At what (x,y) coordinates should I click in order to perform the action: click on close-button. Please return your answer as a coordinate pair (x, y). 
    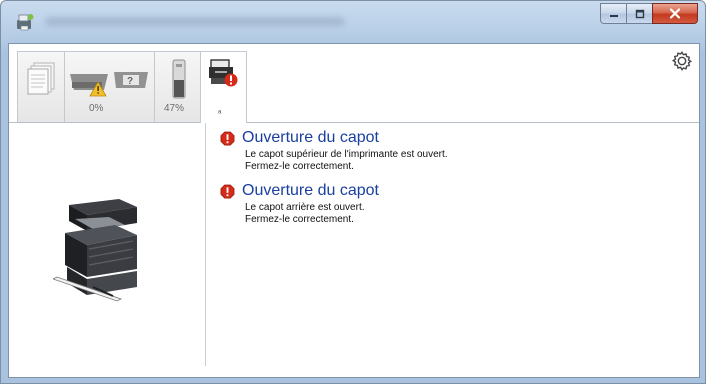
    Looking at the image, I should click on (675, 13).